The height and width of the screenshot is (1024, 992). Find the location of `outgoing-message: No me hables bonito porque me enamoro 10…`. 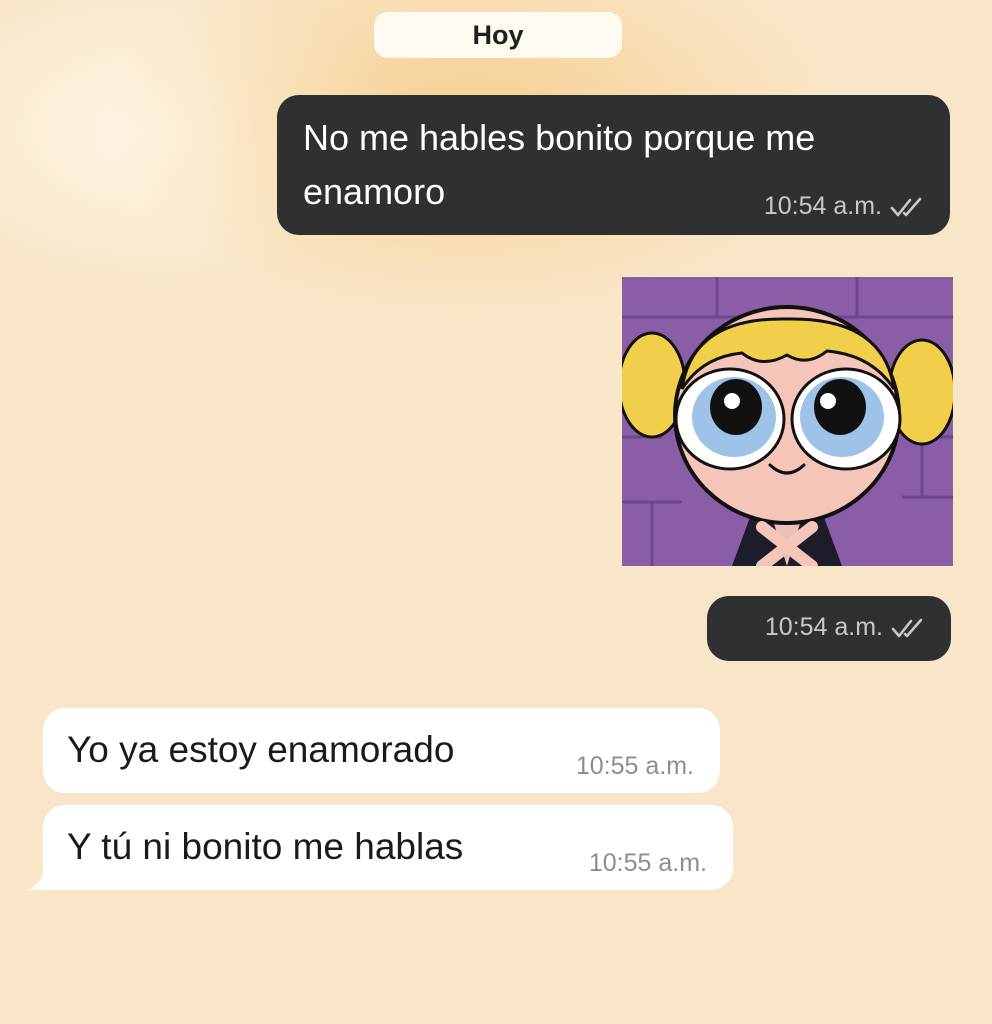

outgoing-message: No me hables bonito porque me enamoro 10… is located at coordinates (613, 165).